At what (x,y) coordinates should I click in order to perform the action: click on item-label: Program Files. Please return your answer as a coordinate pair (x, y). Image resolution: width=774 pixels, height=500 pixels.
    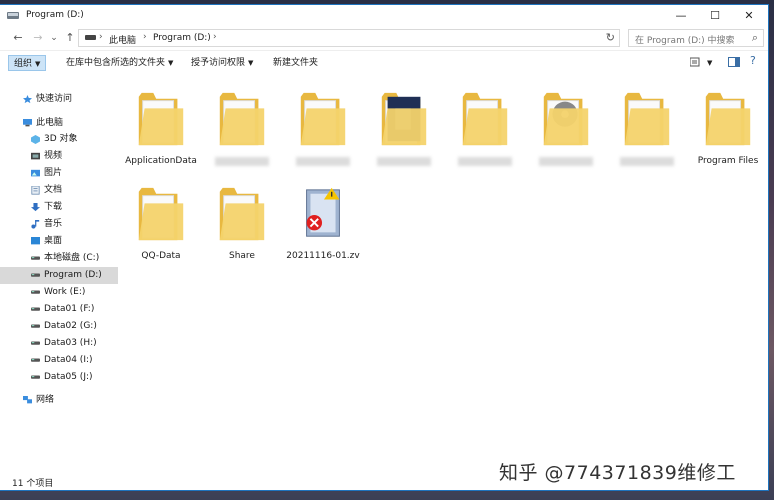
    Looking at the image, I should click on (728, 161).